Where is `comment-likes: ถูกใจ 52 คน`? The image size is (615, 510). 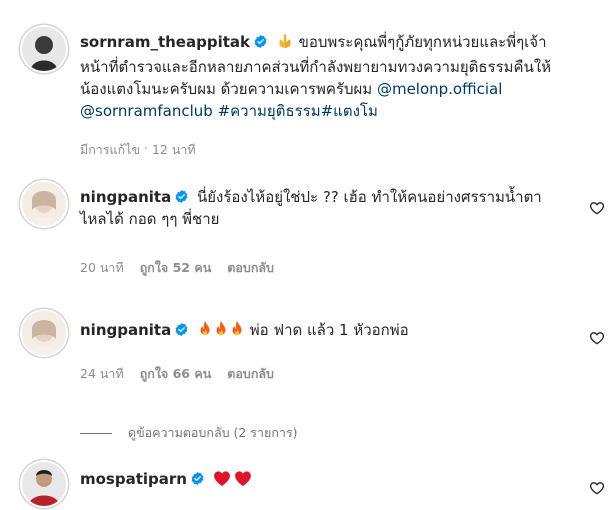
comment-likes: ถูกใจ 52 คน is located at coordinates (176, 268).